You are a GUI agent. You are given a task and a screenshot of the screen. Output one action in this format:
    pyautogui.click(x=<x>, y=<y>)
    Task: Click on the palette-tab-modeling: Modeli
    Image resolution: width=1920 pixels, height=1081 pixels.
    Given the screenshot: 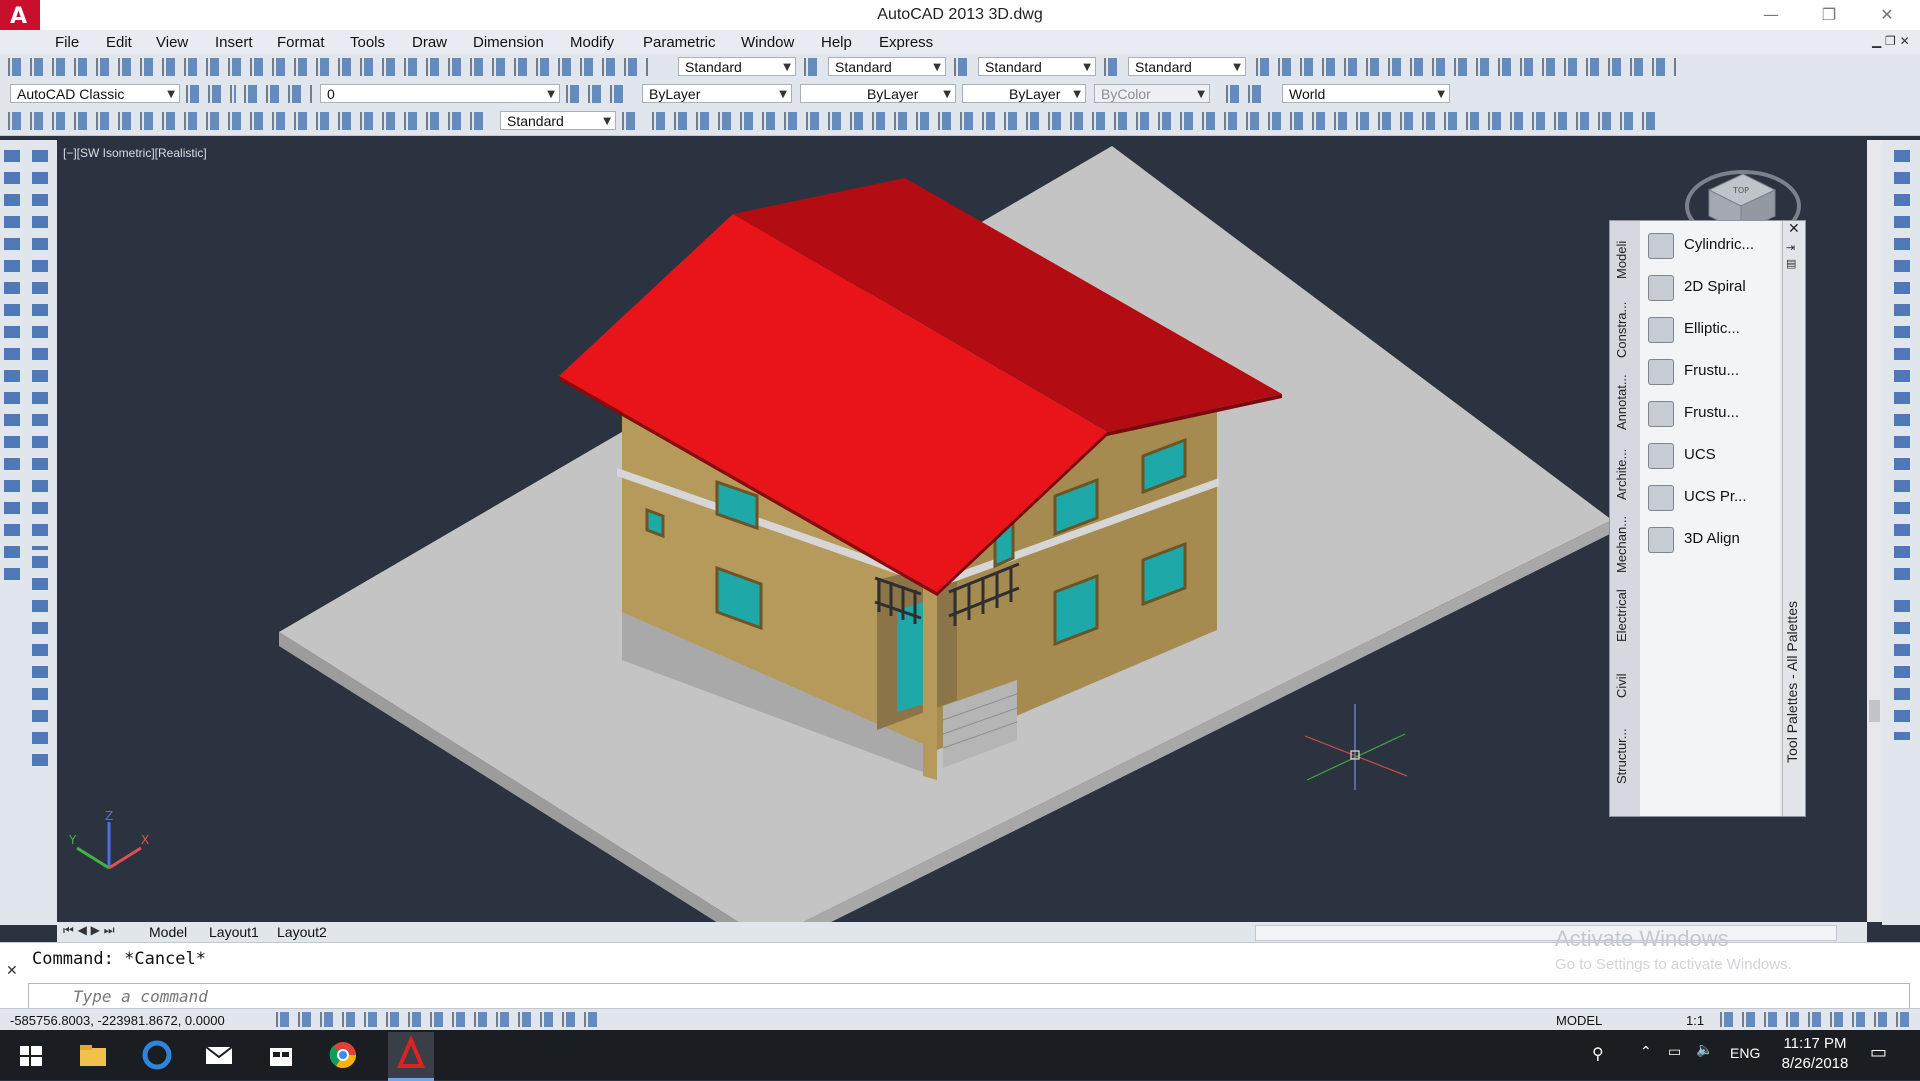 What is the action you would take?
    pyautogui.click(x=1625, y=260)
    